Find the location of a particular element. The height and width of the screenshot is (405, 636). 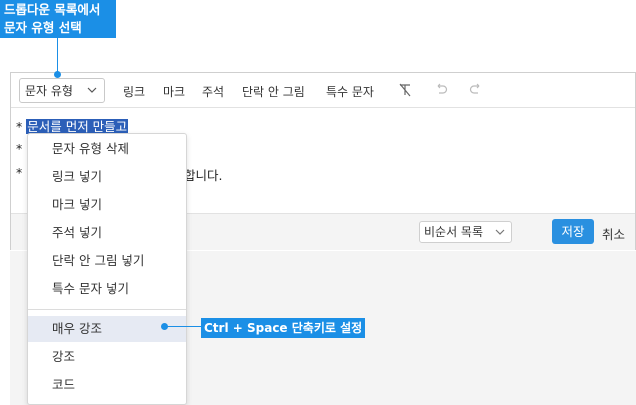

selected-text: 문서를 먼저 만들고 is located at coordinates (77, 126).